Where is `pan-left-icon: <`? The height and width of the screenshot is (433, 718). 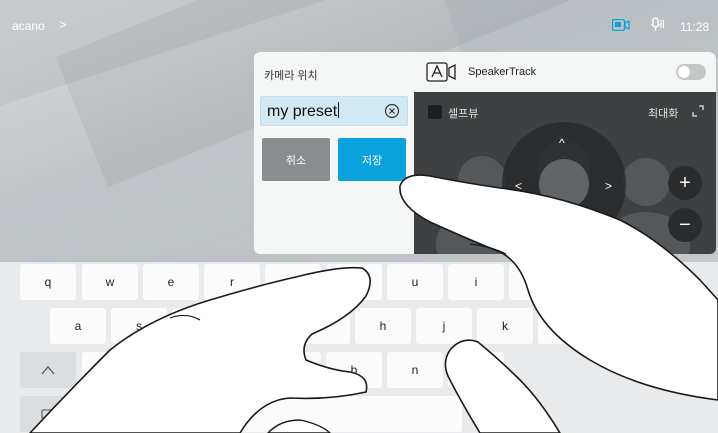
pan-left-icon: < is located at coordinates (518, 186).